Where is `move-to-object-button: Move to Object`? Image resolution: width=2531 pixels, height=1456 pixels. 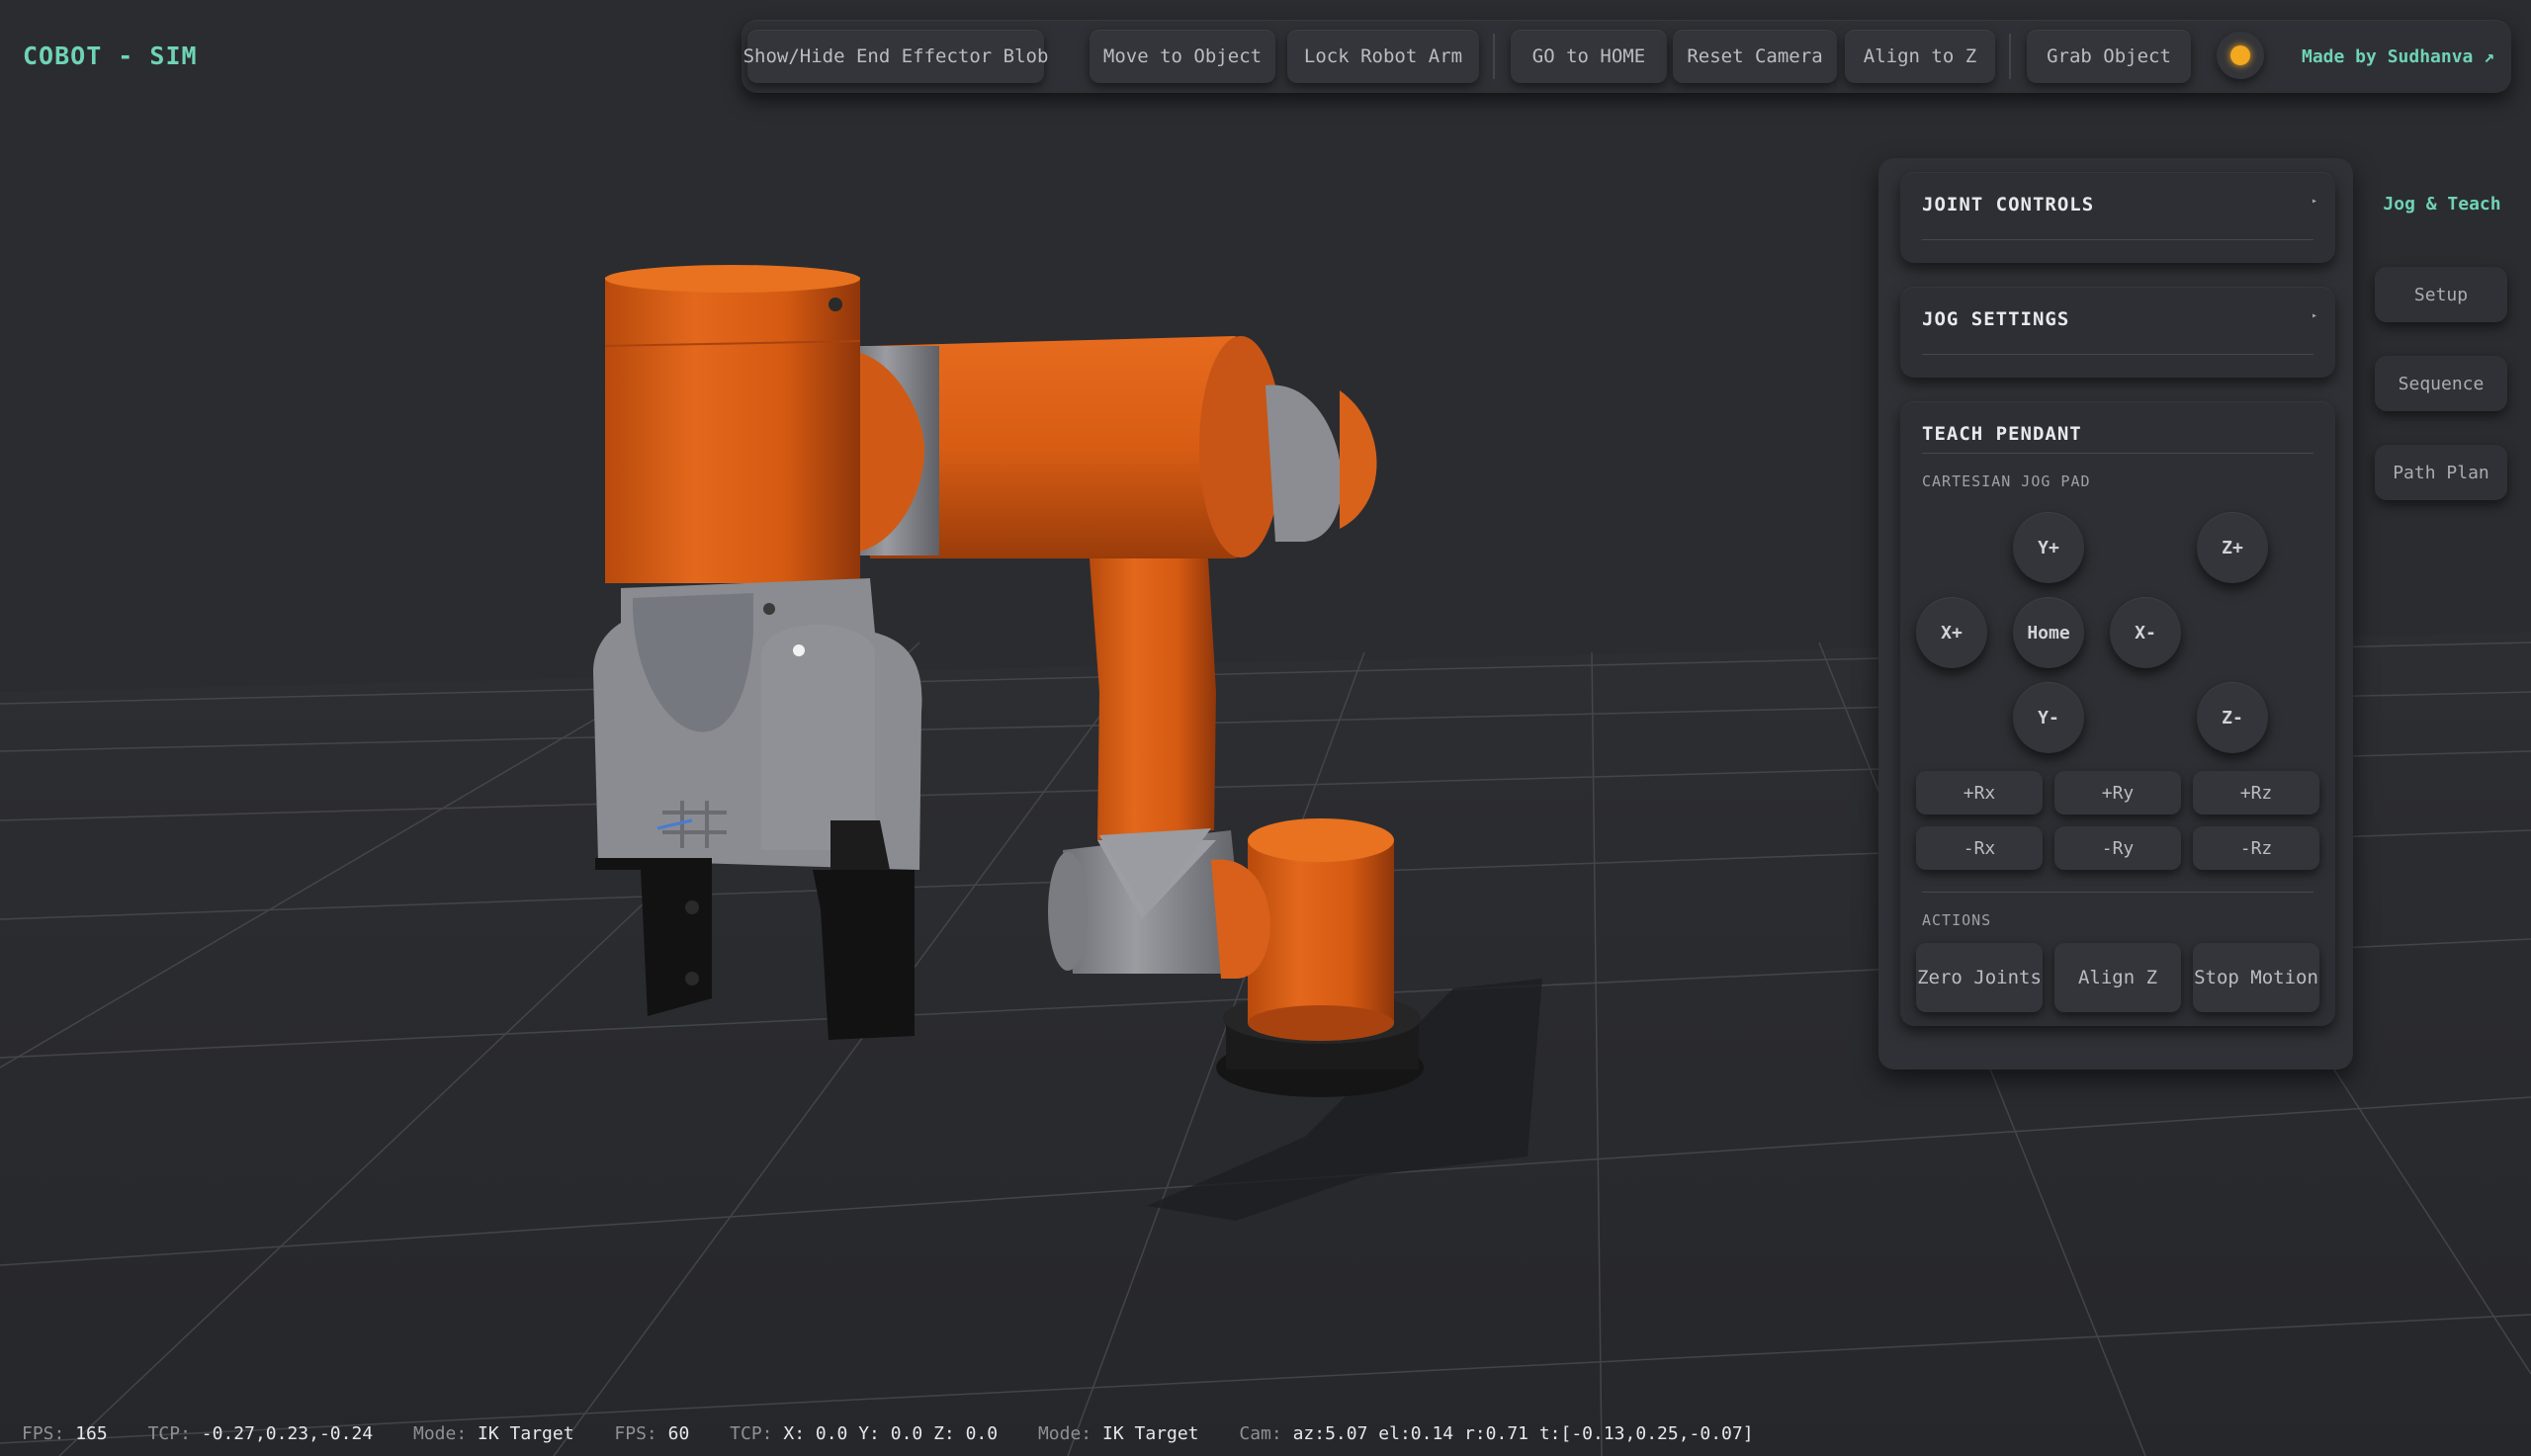 move-to-object-button: Move to Object is located at coordinates (1182, 56).